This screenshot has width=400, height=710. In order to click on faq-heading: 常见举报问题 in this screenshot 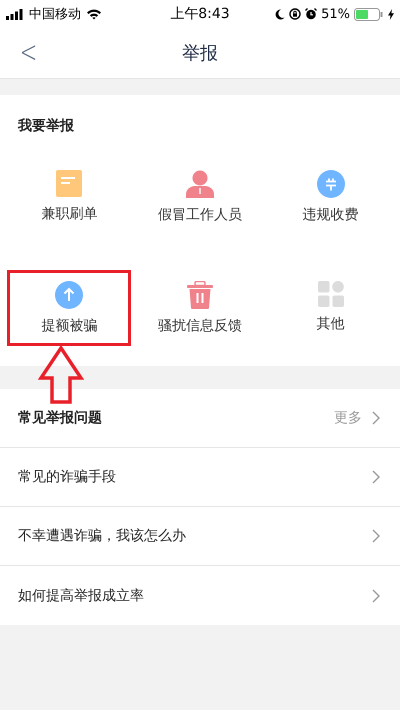, I will do `click(60, 418)`.